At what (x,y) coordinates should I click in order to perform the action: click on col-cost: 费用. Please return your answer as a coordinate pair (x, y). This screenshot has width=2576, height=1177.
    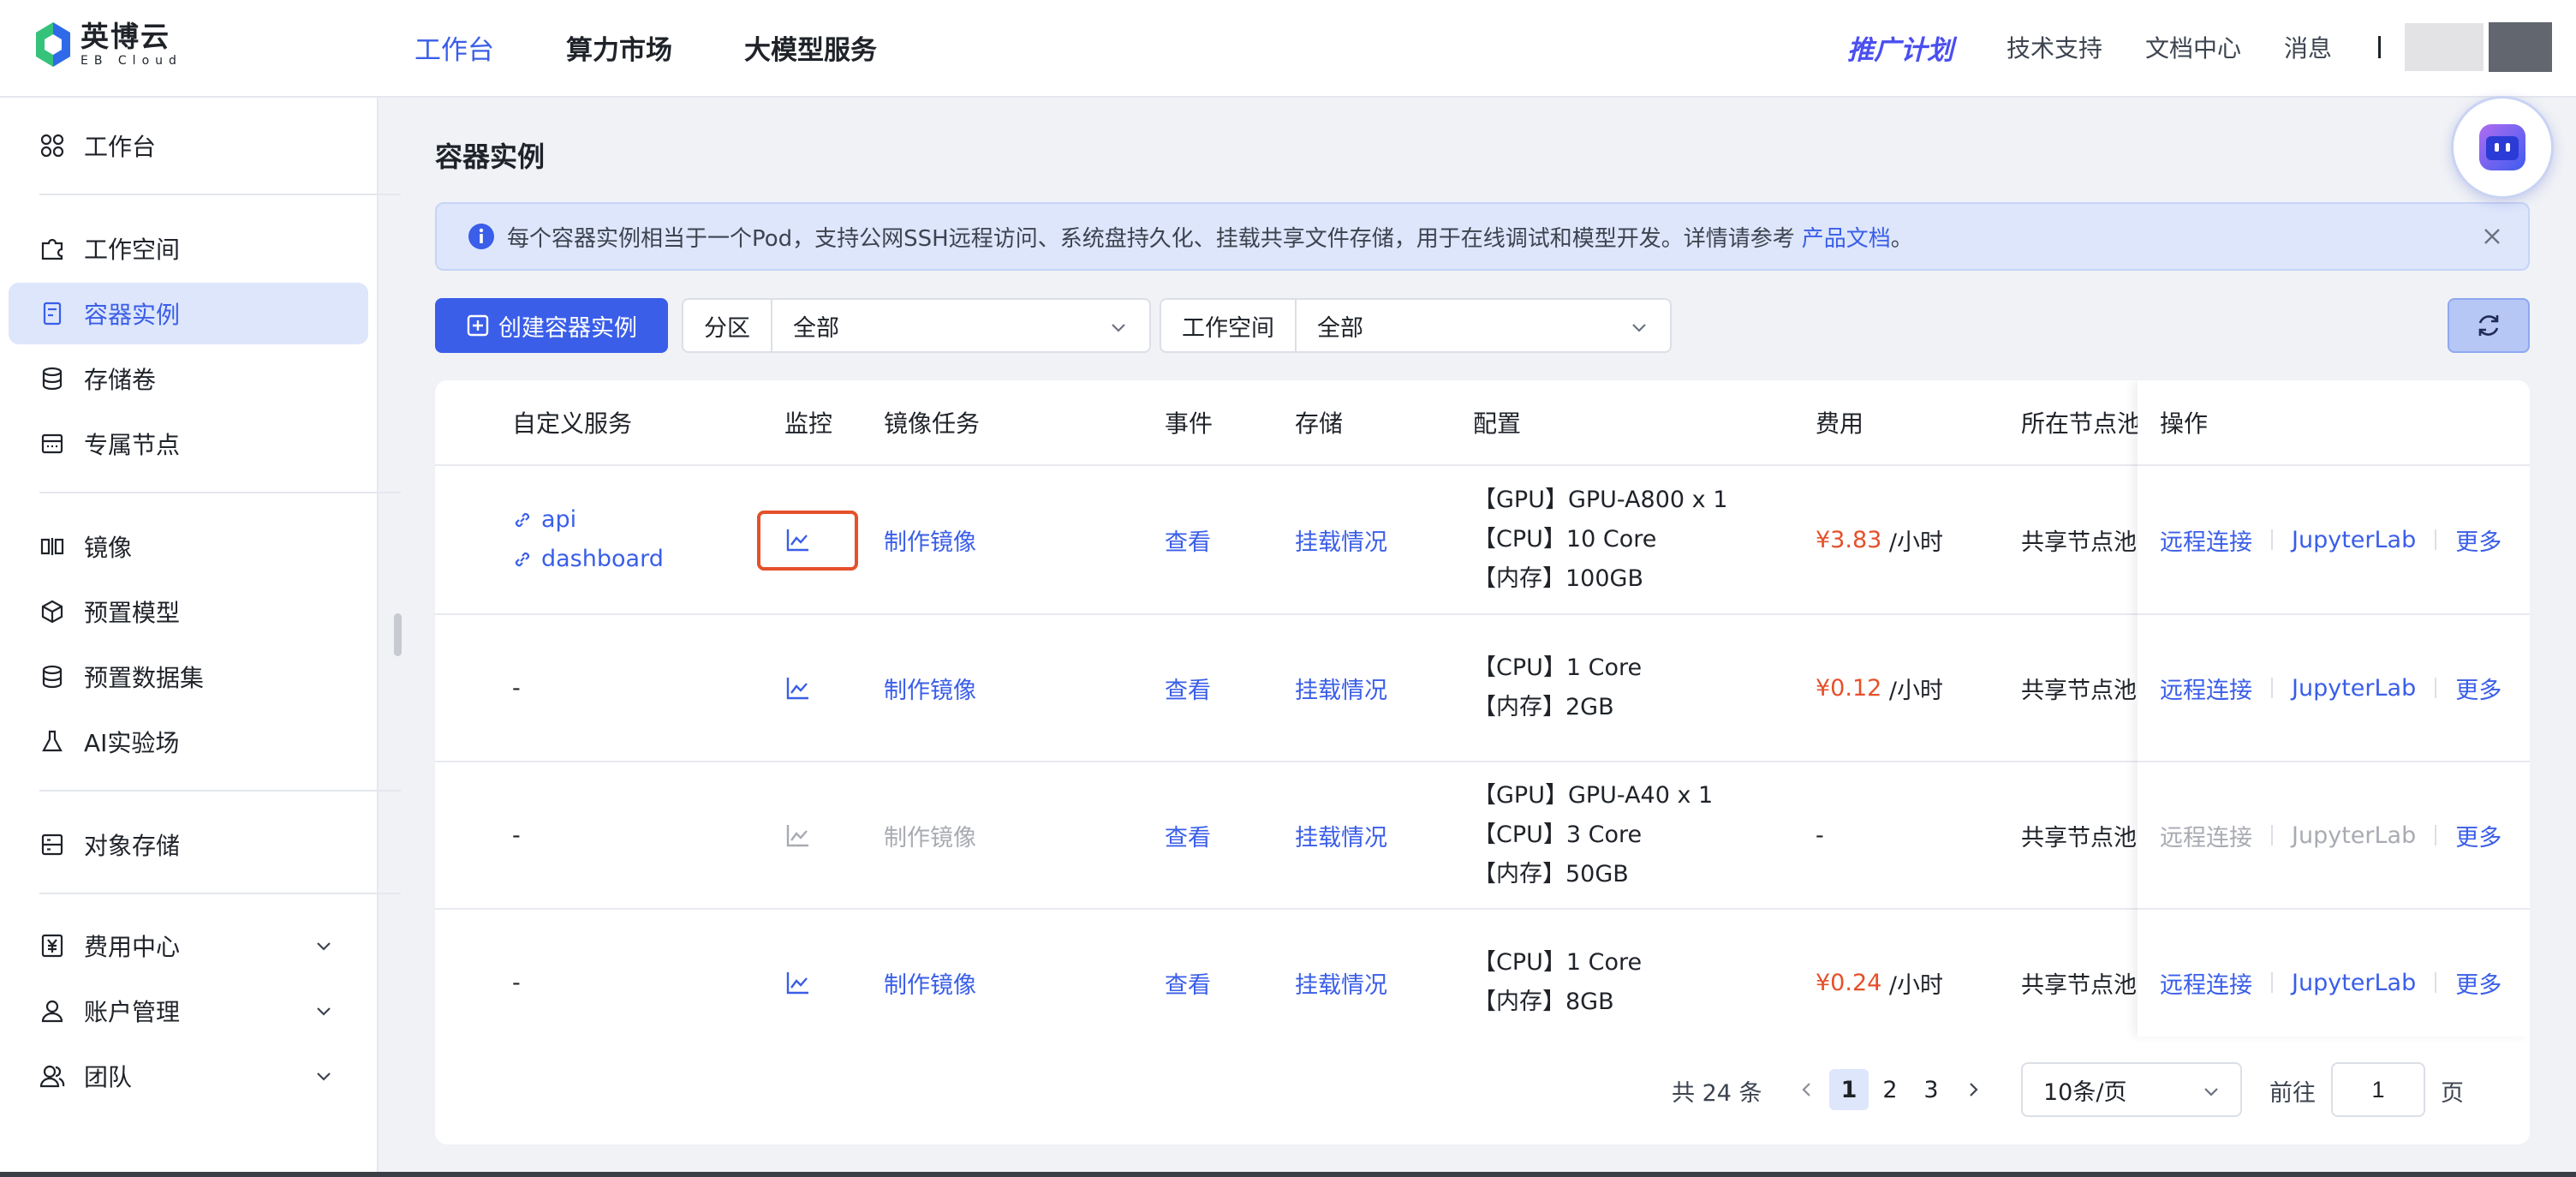
    Looking at the image, I should click on (1840, 423).